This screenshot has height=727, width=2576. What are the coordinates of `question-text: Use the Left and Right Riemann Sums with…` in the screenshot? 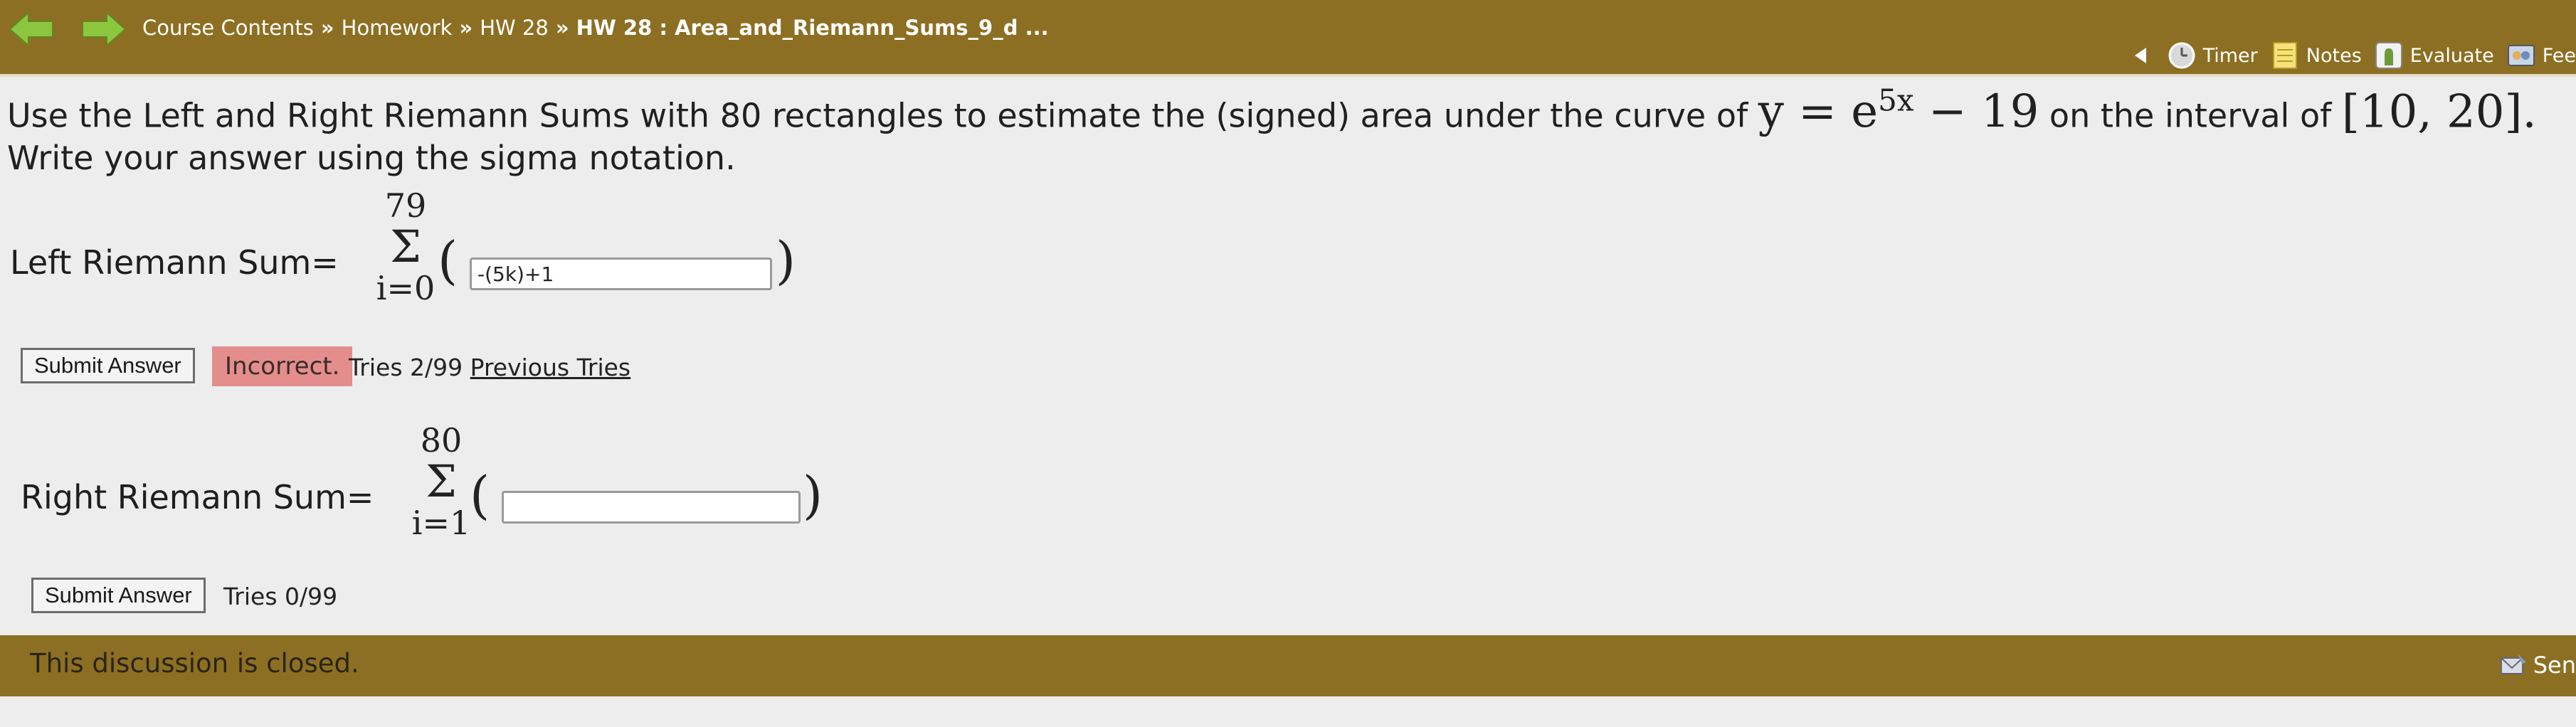 It's located at (1288, 129).